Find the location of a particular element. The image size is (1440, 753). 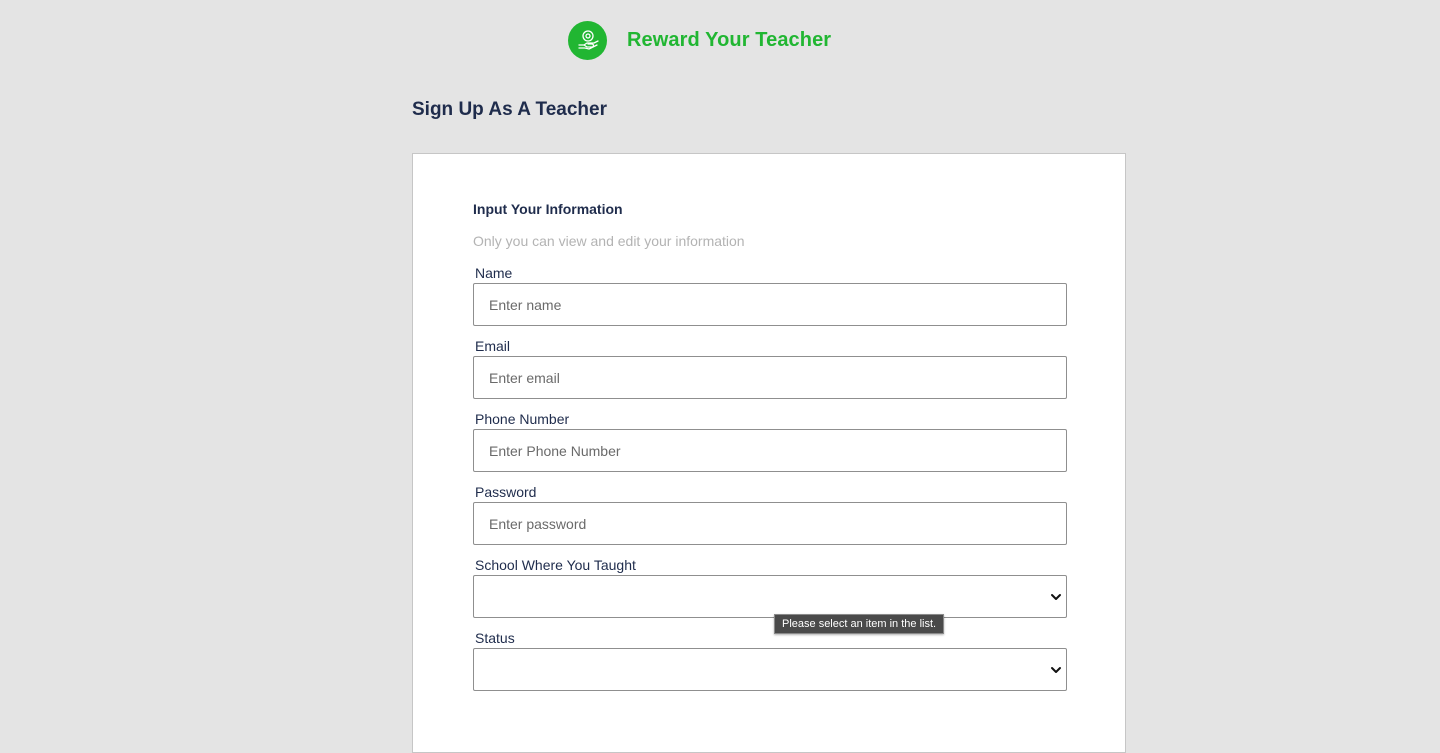

page-title: Sign Up As A Teacher is located at coordinates (509, 109).